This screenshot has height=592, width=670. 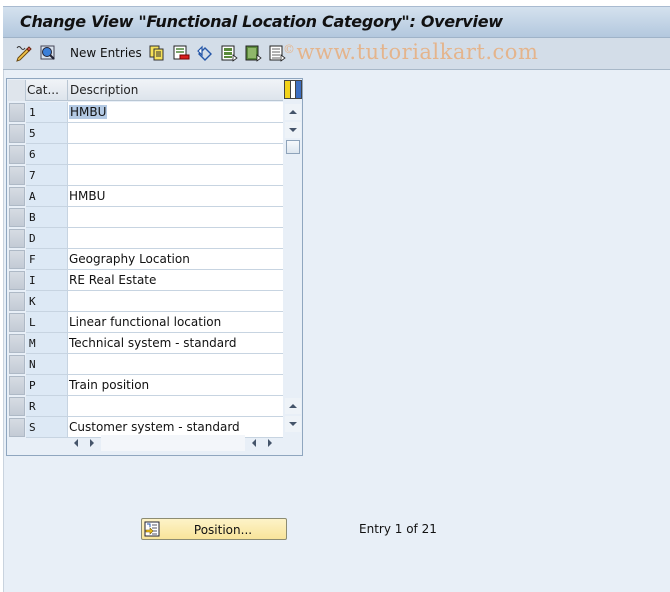 I want to click on table-row: 7, so click(x=145, y=175).